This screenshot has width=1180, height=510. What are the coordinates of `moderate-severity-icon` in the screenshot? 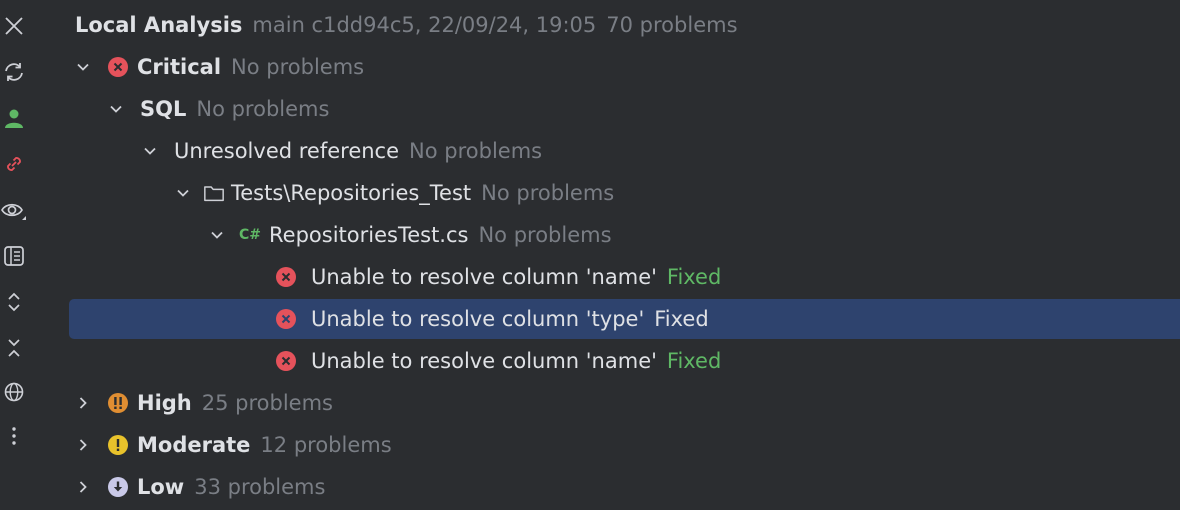 It's located at (118, 445).